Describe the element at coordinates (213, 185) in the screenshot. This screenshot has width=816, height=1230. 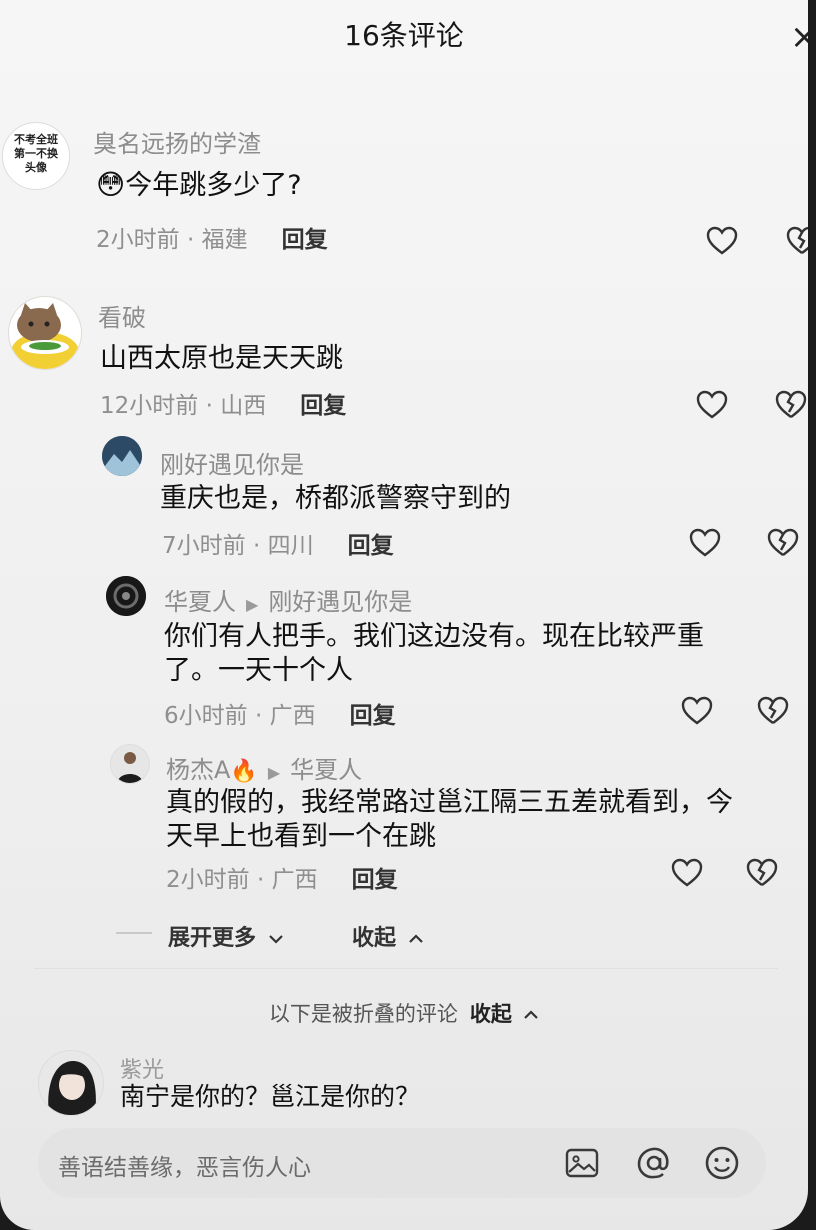
I see `comment-text: 今年跳多少了?` at that location.